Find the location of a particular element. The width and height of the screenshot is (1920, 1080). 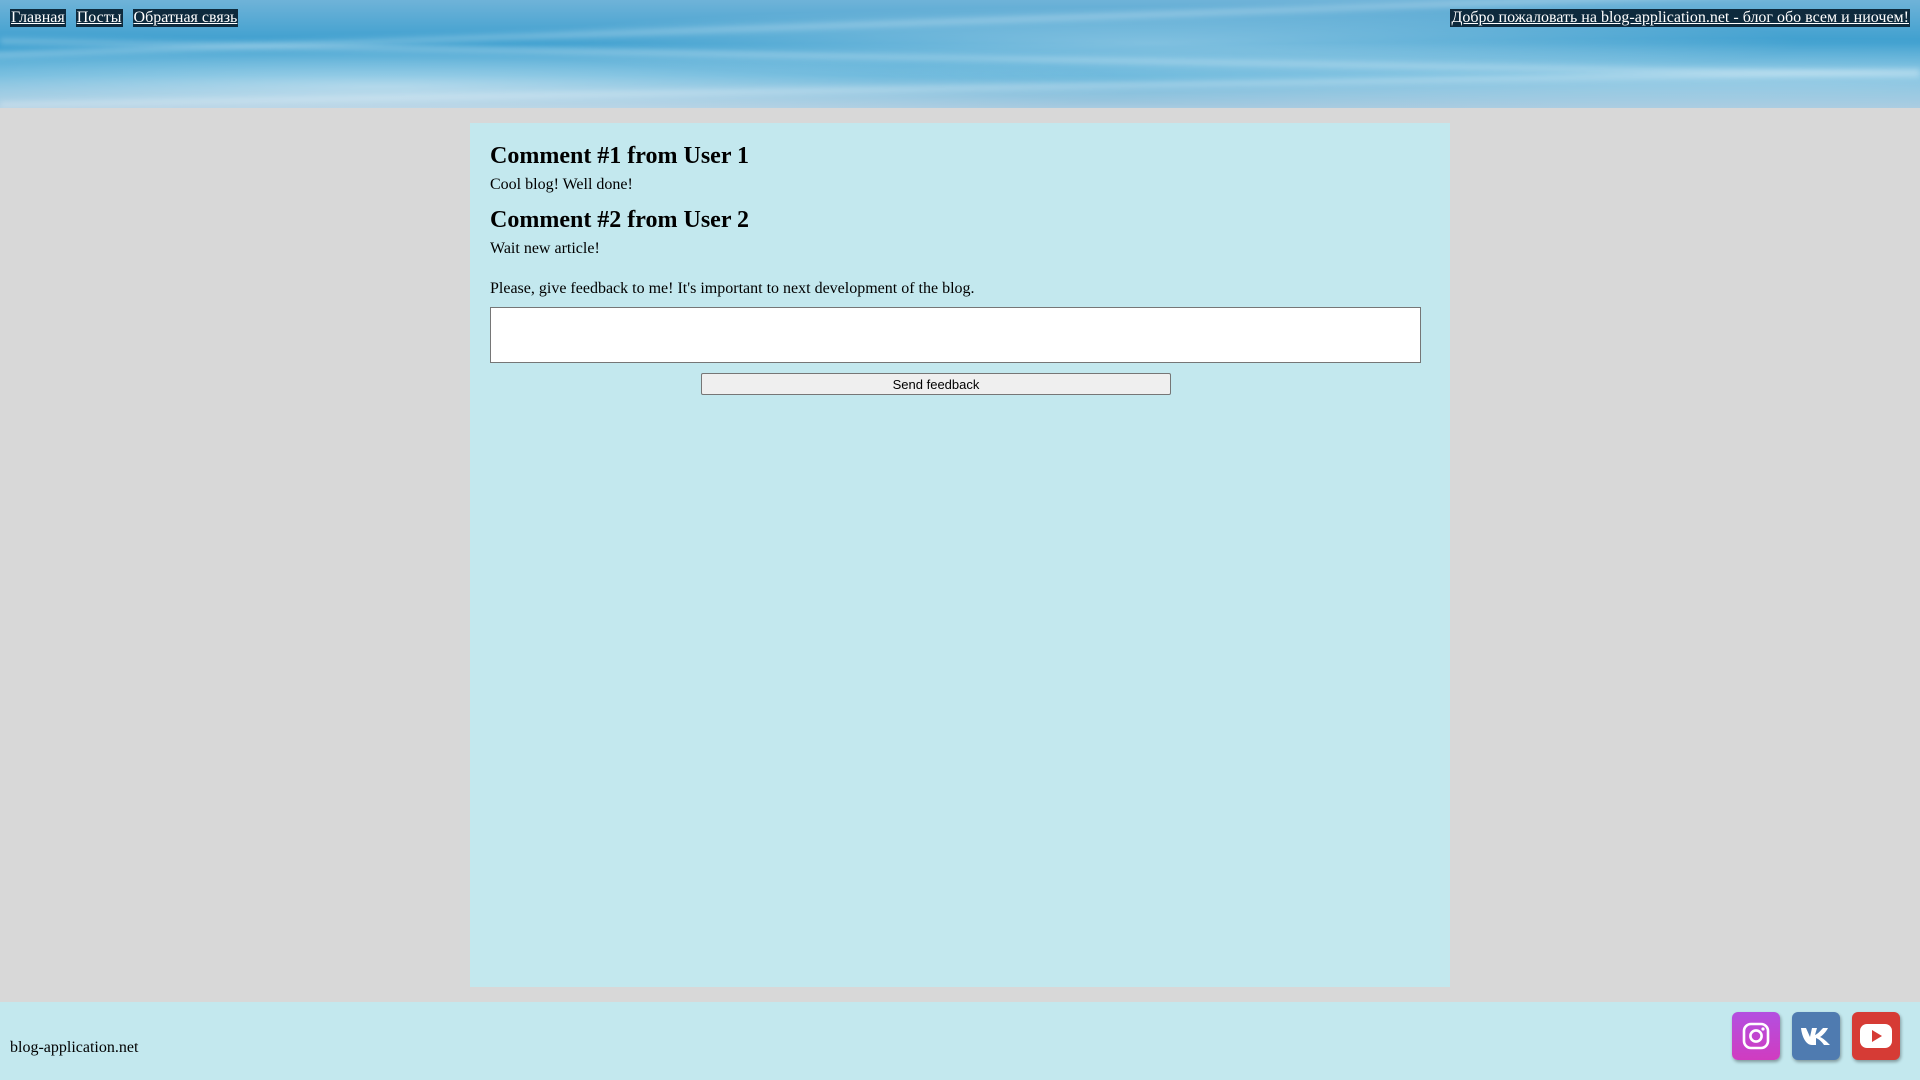

youtube-button is located at coordinates (1876, 1036).